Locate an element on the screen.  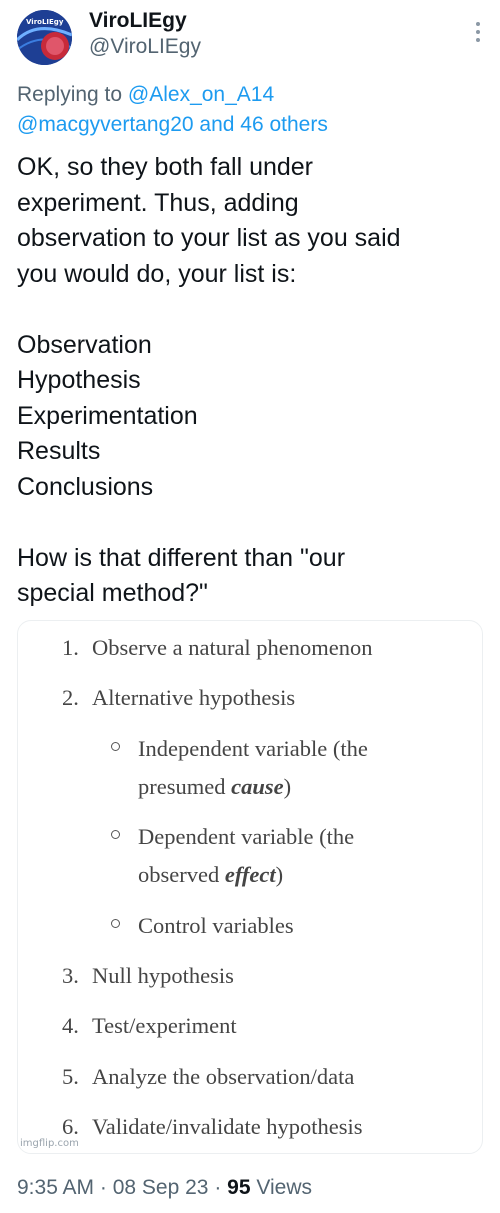
watermark: imgflip.com is located at coordinates (49, 1143).